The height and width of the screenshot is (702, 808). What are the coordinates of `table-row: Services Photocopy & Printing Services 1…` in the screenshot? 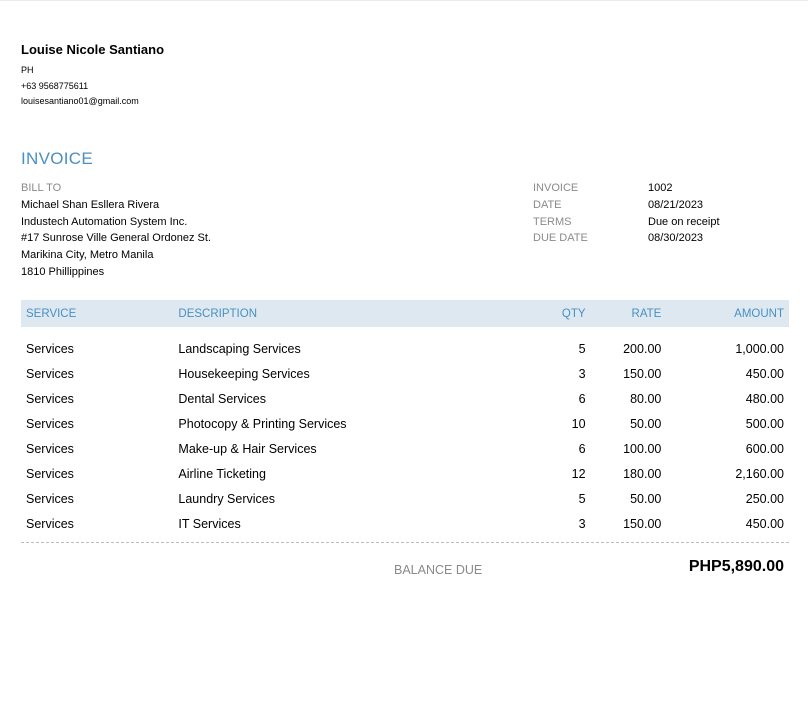 It's located at (405, 423).